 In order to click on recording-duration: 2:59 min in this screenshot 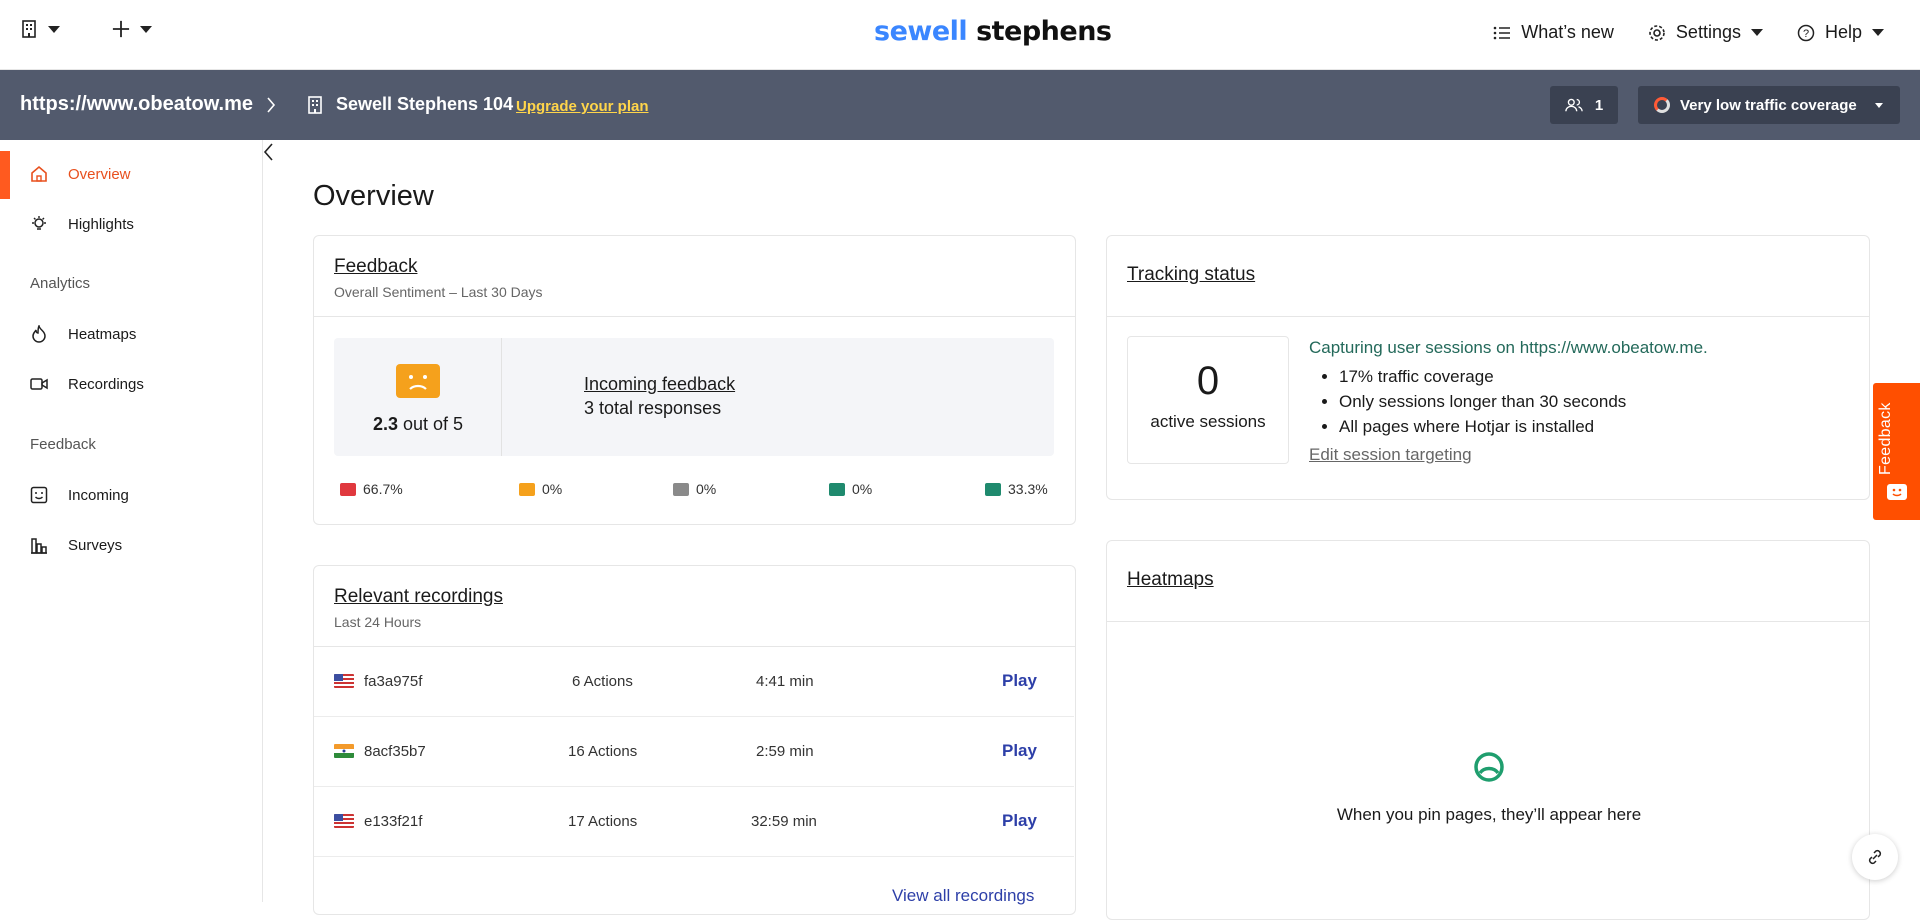, I will do `click(785, 751)`.